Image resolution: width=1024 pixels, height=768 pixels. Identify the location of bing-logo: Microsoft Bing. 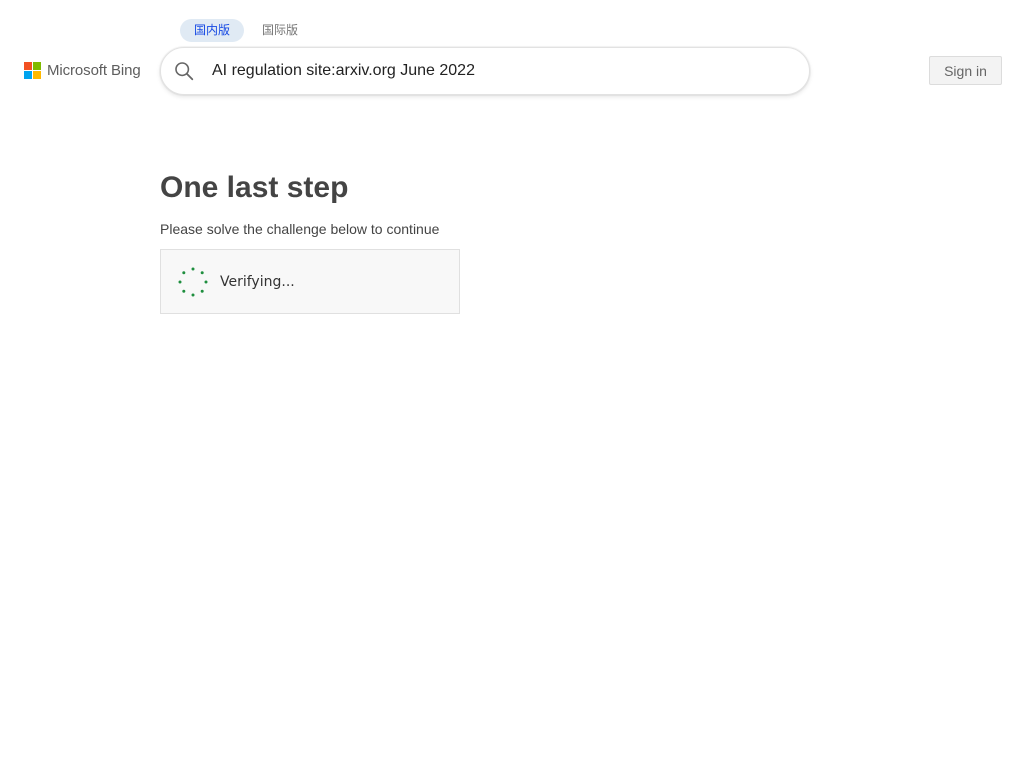
(82, 70).